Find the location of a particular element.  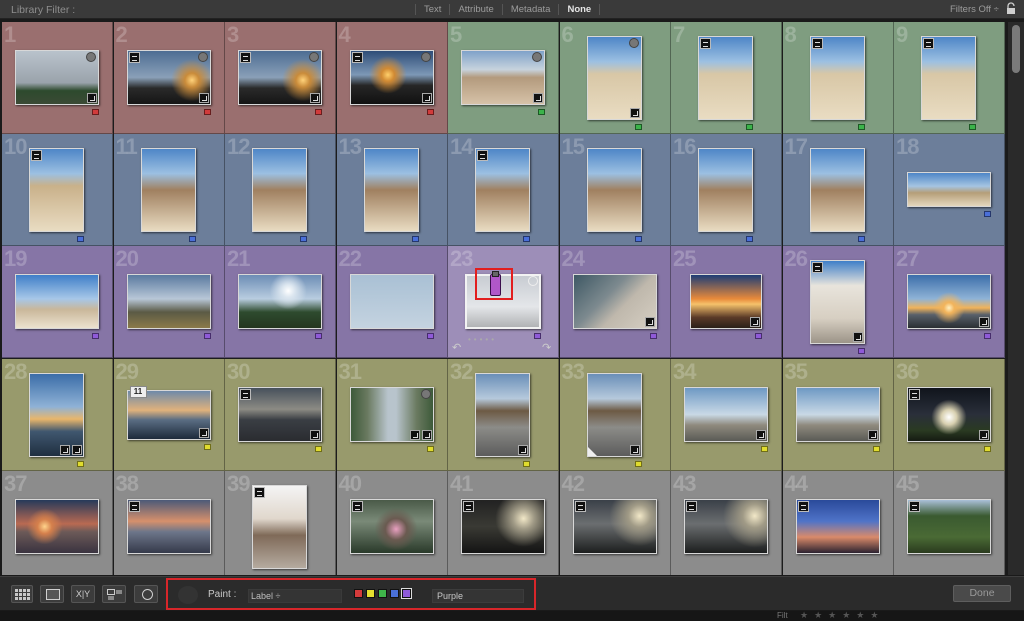

grid-cell-38: 38 is located at coordinates (169, 522).